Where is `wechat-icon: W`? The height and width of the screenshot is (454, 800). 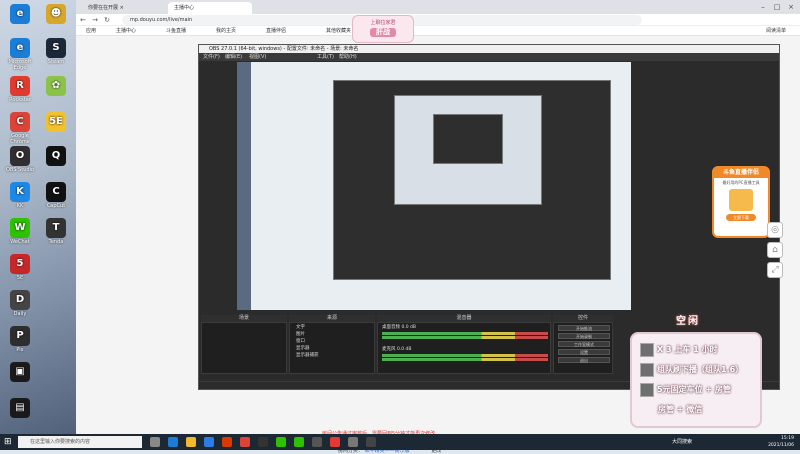
wechat-icon: W is located at coordinates (20, 228).